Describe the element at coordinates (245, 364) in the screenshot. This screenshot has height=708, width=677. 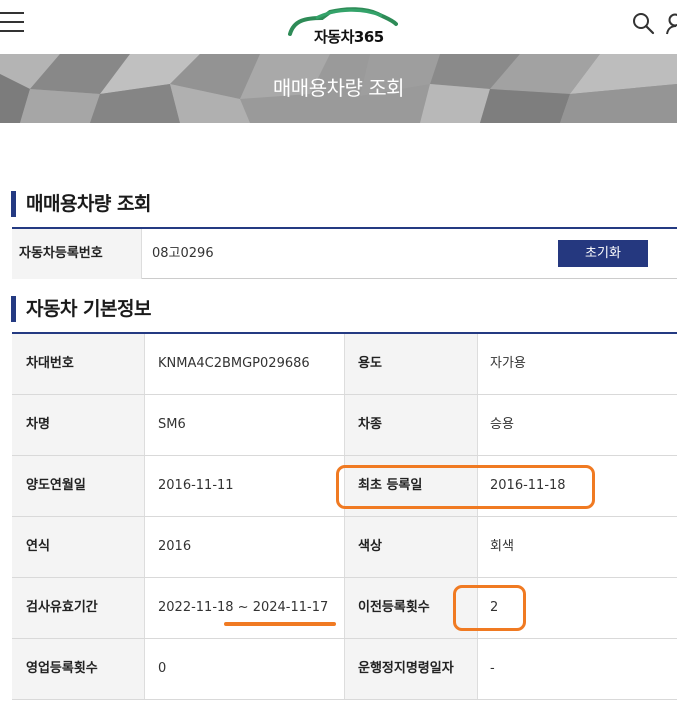
I see `row-value: KNMA4C2BMGP029686` at that location.